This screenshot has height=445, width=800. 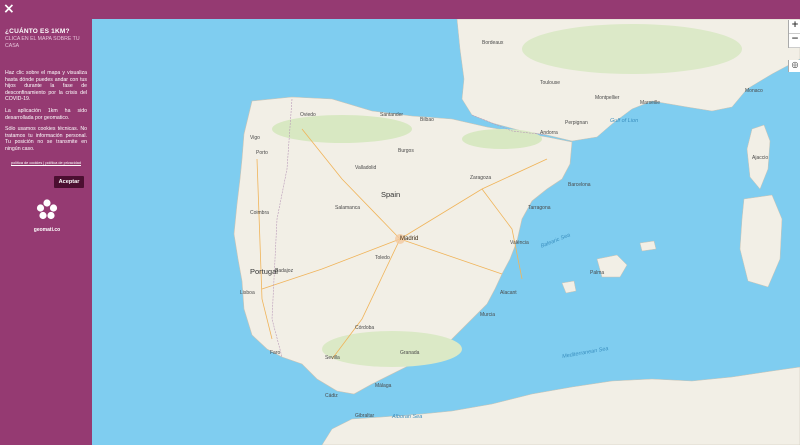 What do you see at coordinates (760, 158) in the screenshot?
I see `label-ajaccio: Ajaccio` at bounding box center [760, 158].